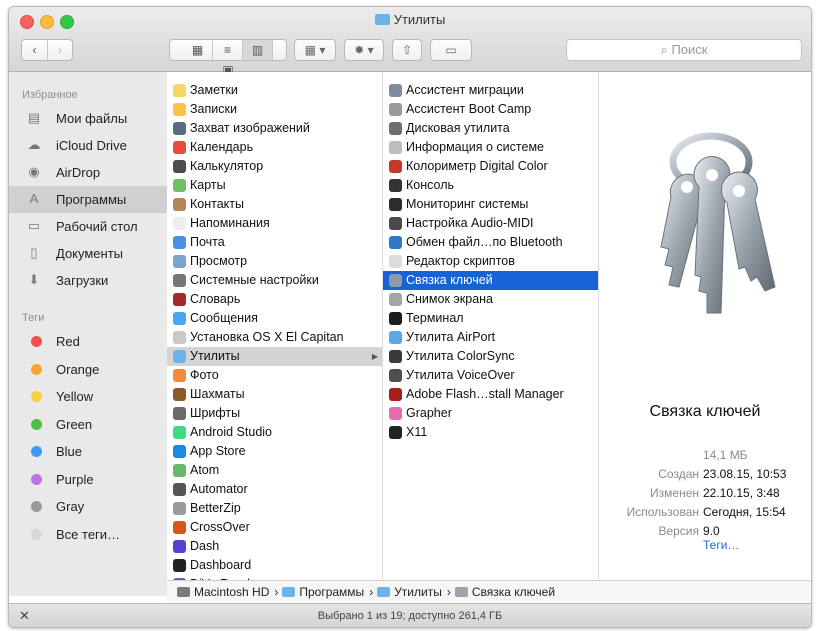  Describe the element at coordinates (50, 95) in the screenshot. I see `favorites-header: Избранное` at that location.